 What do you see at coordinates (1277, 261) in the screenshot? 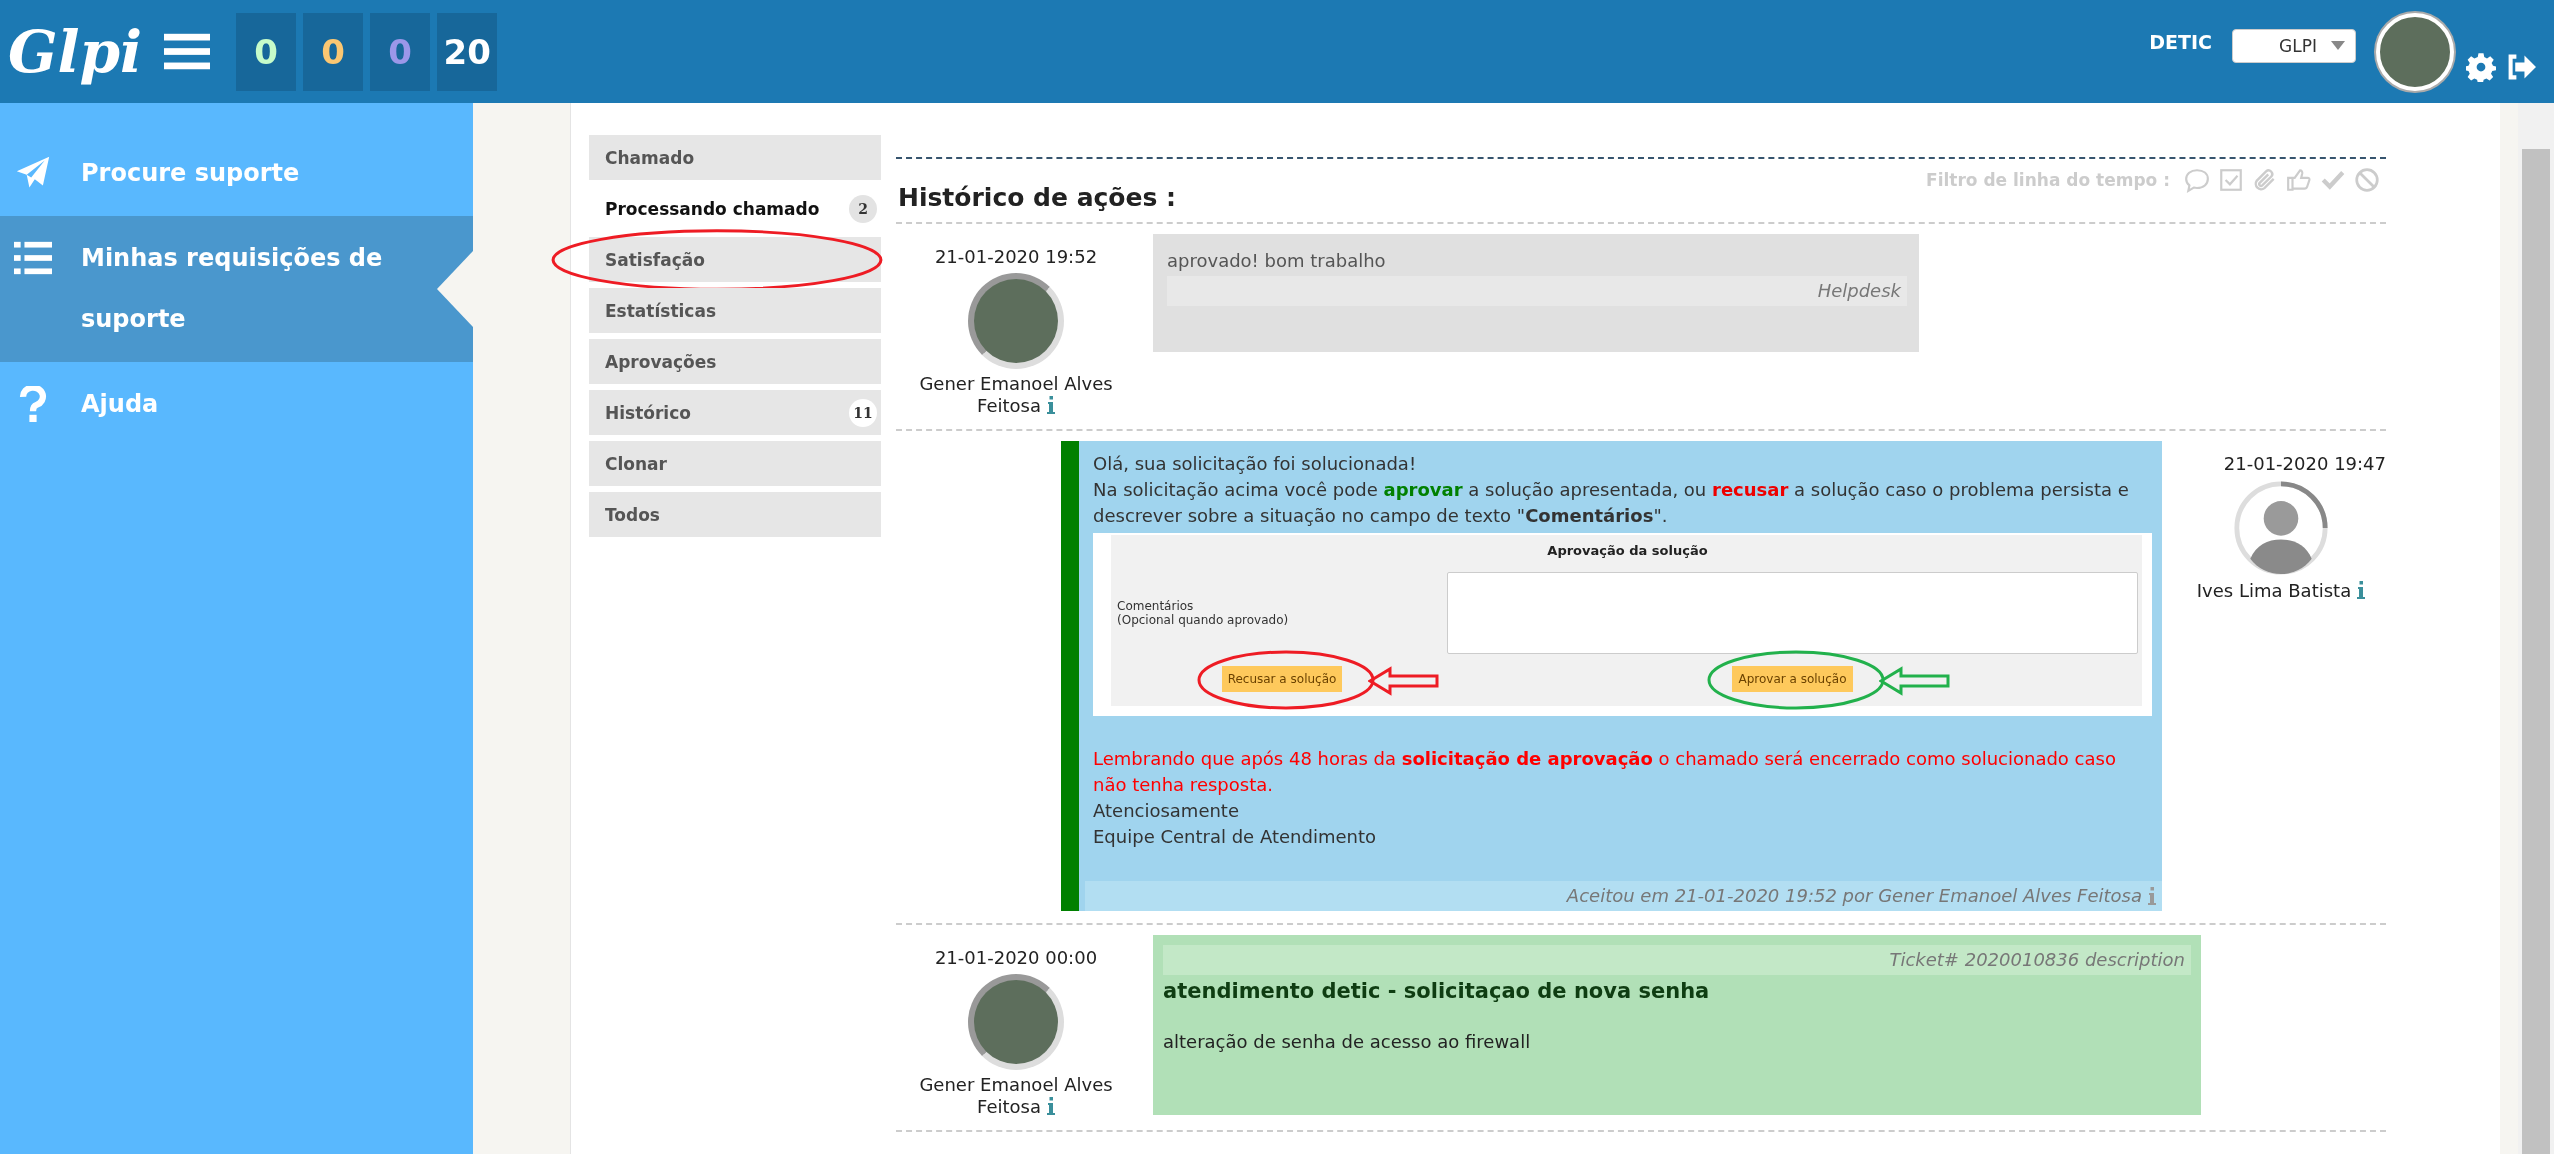
I see `message-text: aprovado! bom trabalho` at bounding box center [1277, 261].